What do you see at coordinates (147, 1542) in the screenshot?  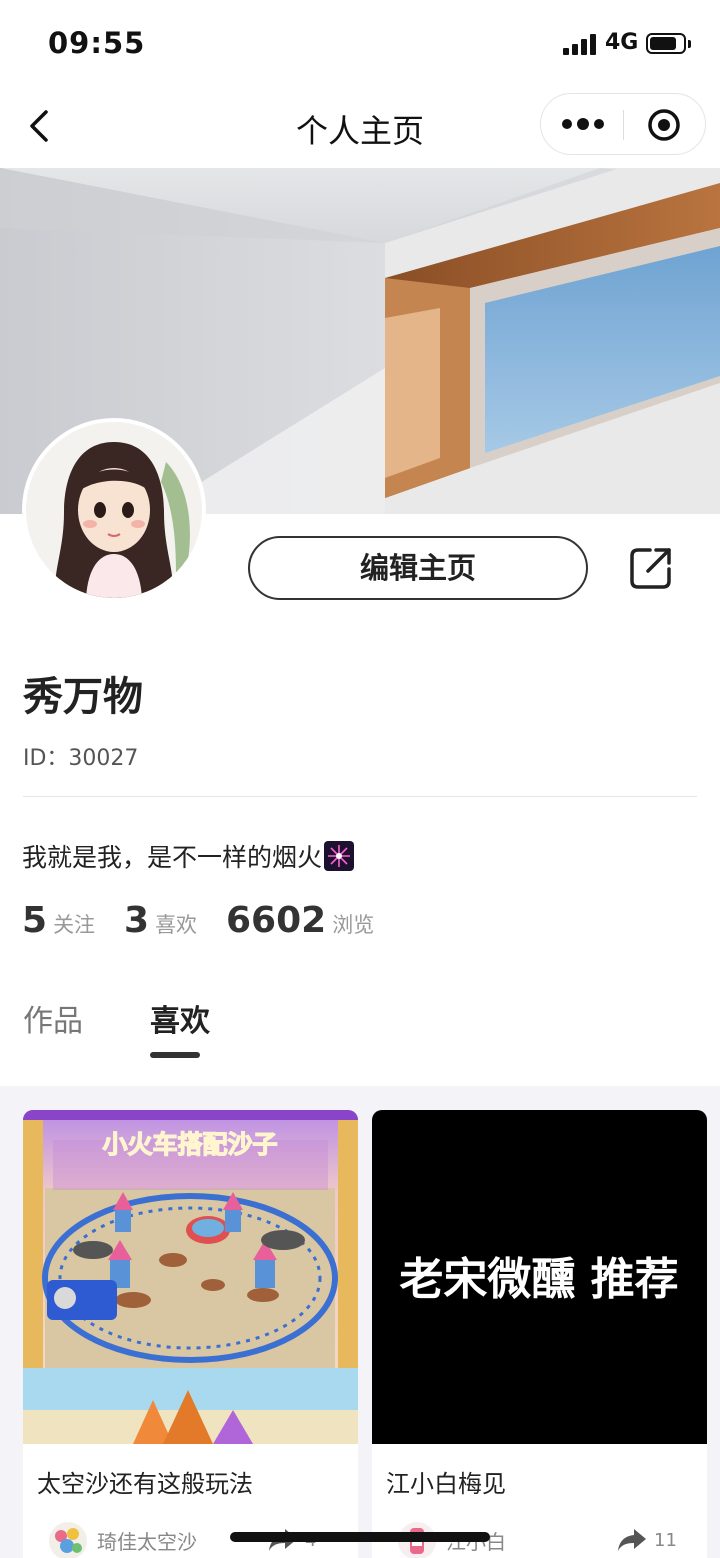 I see `author-name: 琦佳太空沙` at bounding box center [147, 1542].